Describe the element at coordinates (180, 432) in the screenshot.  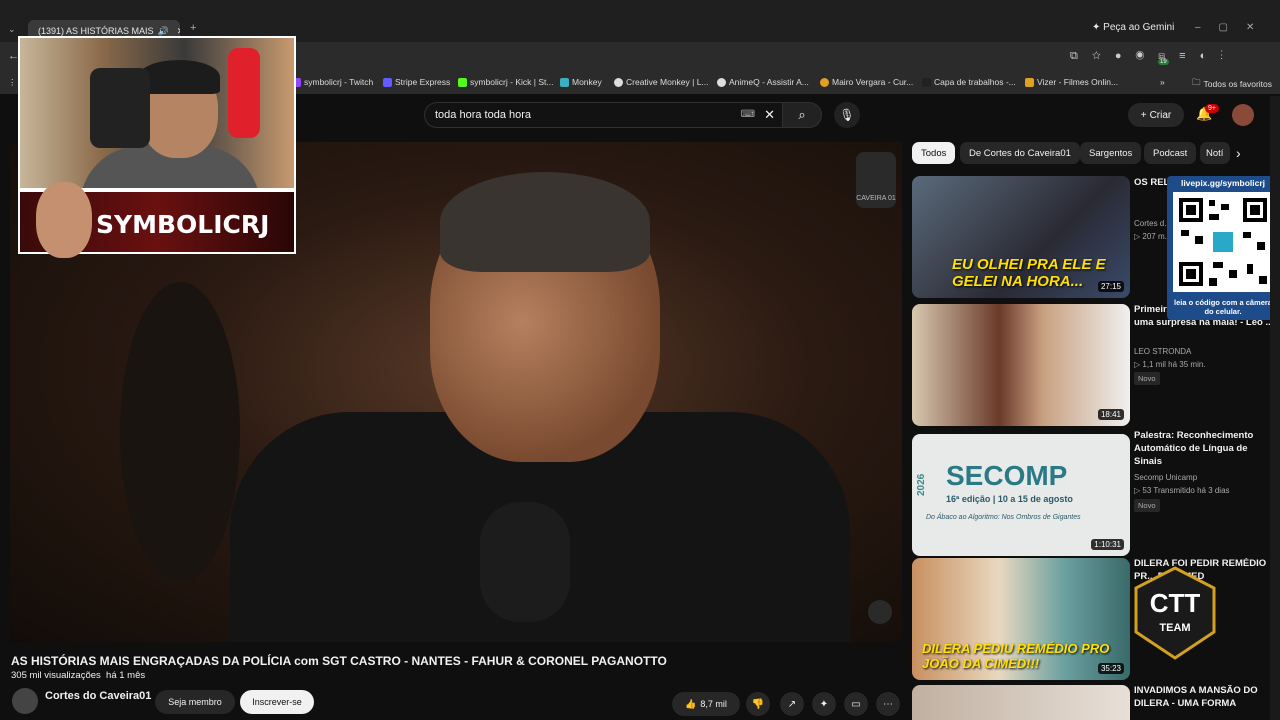
I see `background-helmet` at that location.